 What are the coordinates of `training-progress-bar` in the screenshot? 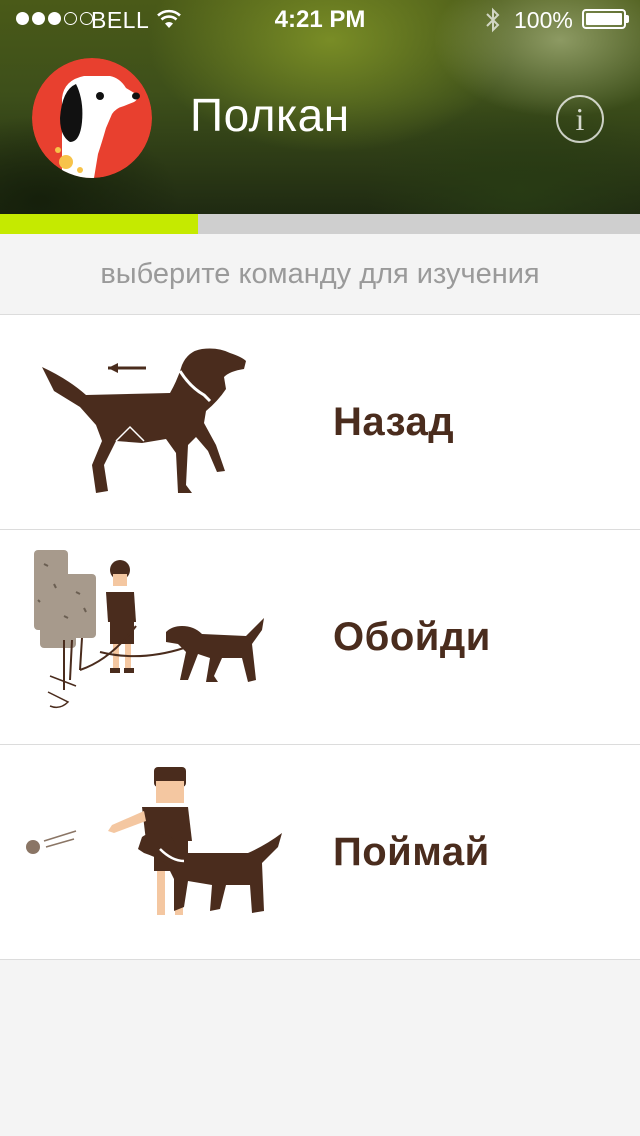 It's located at (320, 224).